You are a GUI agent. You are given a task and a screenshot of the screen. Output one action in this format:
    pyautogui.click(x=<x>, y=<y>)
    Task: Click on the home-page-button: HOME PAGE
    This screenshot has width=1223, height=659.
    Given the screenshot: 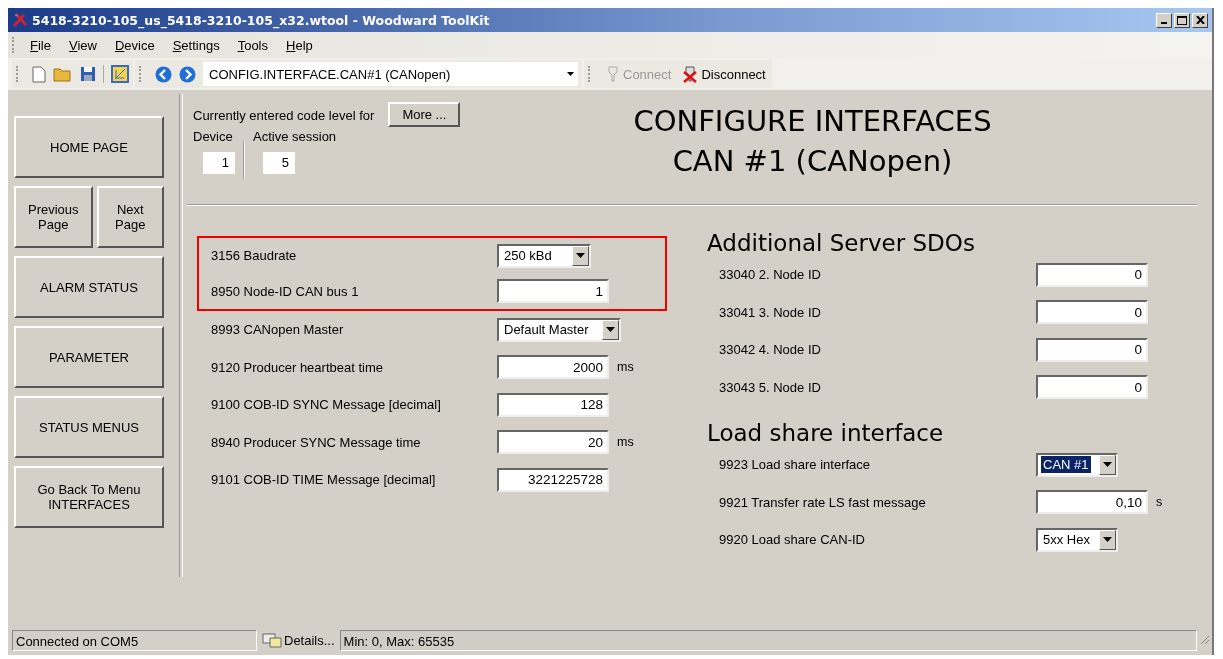 What is the action you would take?
    pyautogui.click(x=89, y=147)
    